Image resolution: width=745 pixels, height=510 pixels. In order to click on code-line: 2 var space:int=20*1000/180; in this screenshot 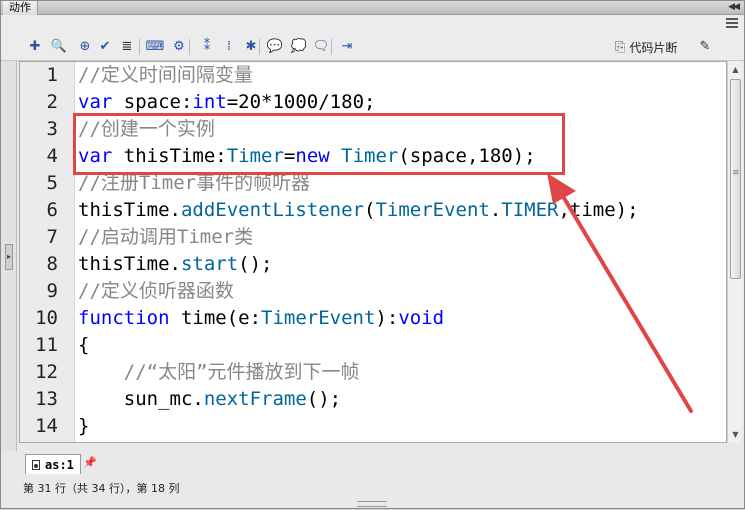, I will do `click(373, 102)`.